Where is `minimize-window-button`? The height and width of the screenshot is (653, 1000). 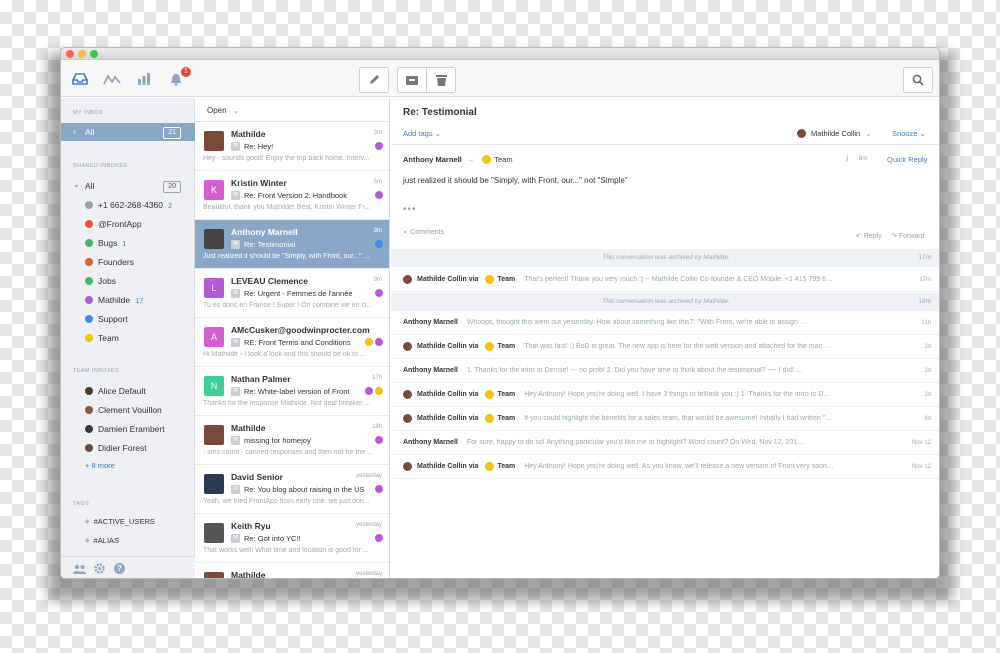
minimize-window-button is located at coordinates (82, 54).